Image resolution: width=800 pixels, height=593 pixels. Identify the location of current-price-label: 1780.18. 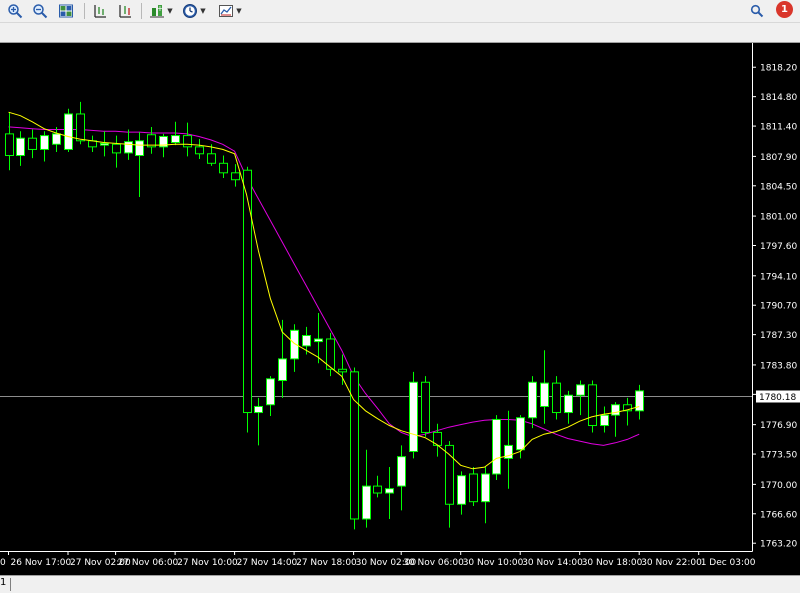
(777, 398).